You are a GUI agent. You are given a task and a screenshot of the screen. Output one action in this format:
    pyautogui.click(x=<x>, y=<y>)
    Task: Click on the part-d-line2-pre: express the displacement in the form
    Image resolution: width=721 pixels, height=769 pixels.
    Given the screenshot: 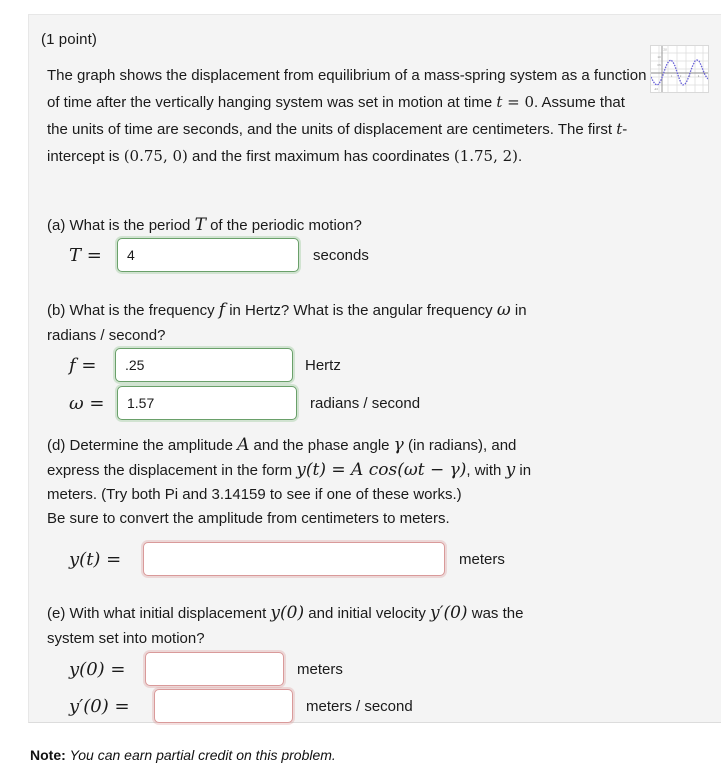 What is the action you would take?
    pyautogui.click(x=172, y=470)
    